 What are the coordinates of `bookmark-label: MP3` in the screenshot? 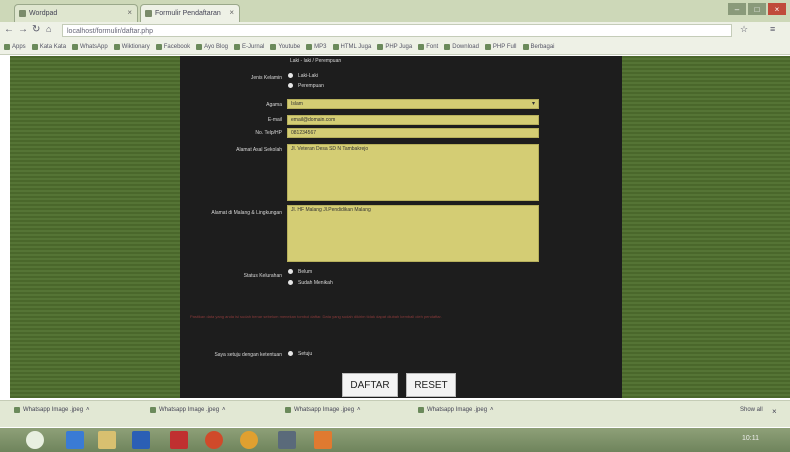 It's located at (320, 47).